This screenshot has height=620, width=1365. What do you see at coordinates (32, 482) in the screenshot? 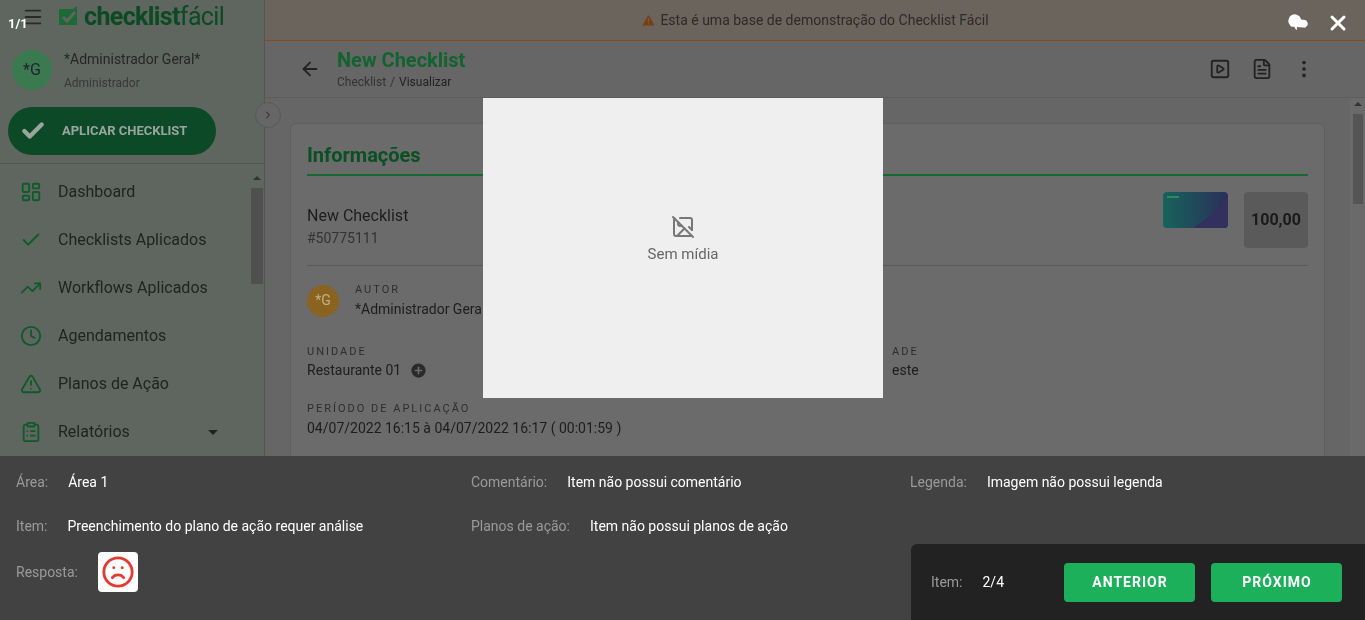
I see `detail-label: Área:` at bounding box center [32, 482].